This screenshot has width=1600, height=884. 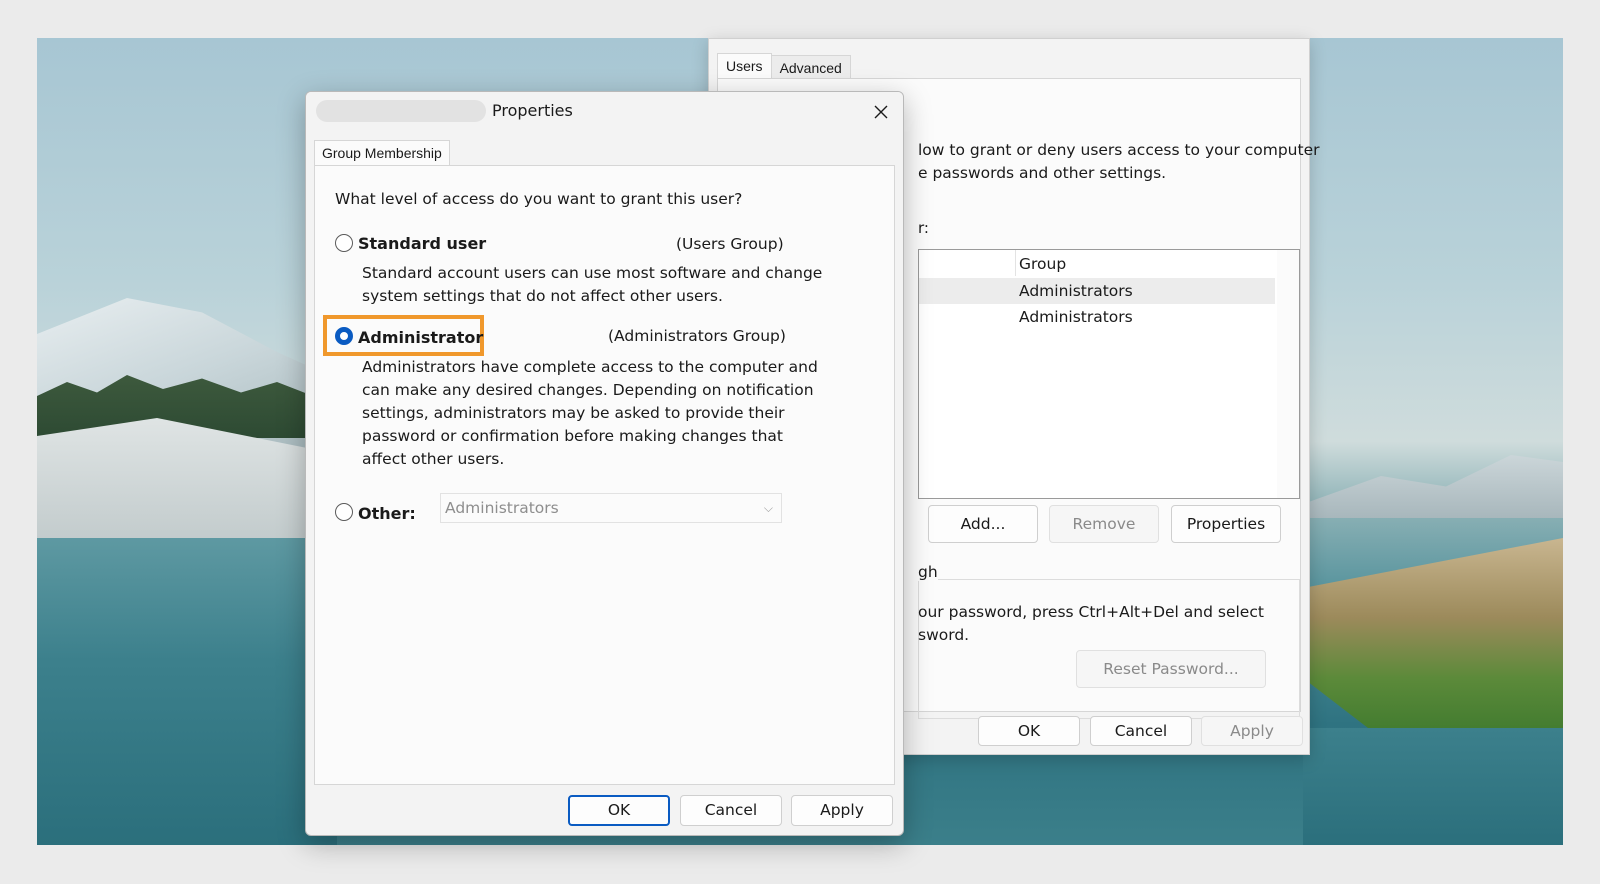 I want to click on standard-user-radio, so click(x=344, y=243).